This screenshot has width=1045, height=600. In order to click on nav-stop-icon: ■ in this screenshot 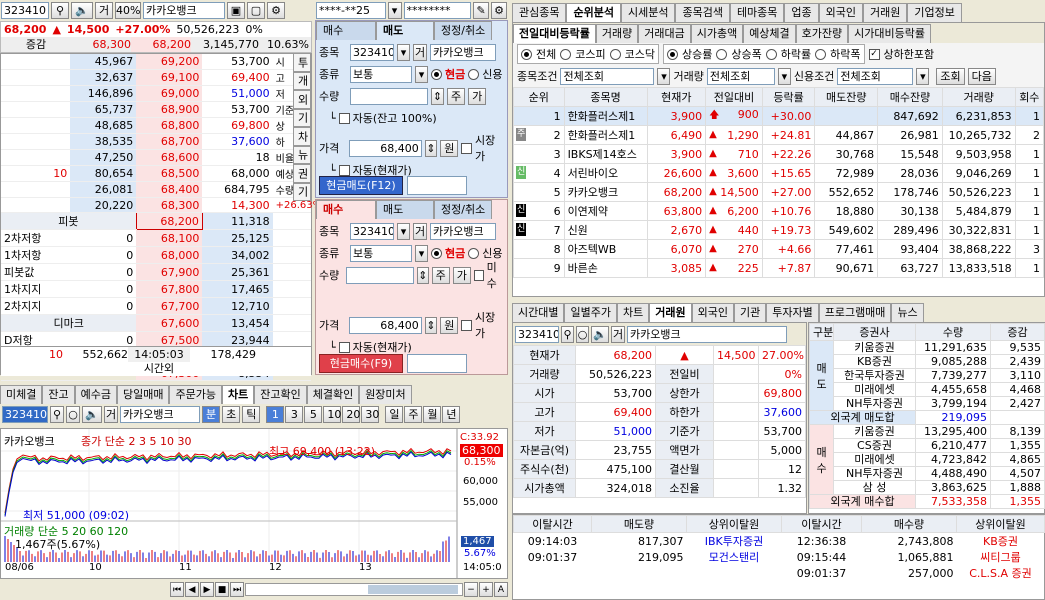, I will do `click(222, 589)`.